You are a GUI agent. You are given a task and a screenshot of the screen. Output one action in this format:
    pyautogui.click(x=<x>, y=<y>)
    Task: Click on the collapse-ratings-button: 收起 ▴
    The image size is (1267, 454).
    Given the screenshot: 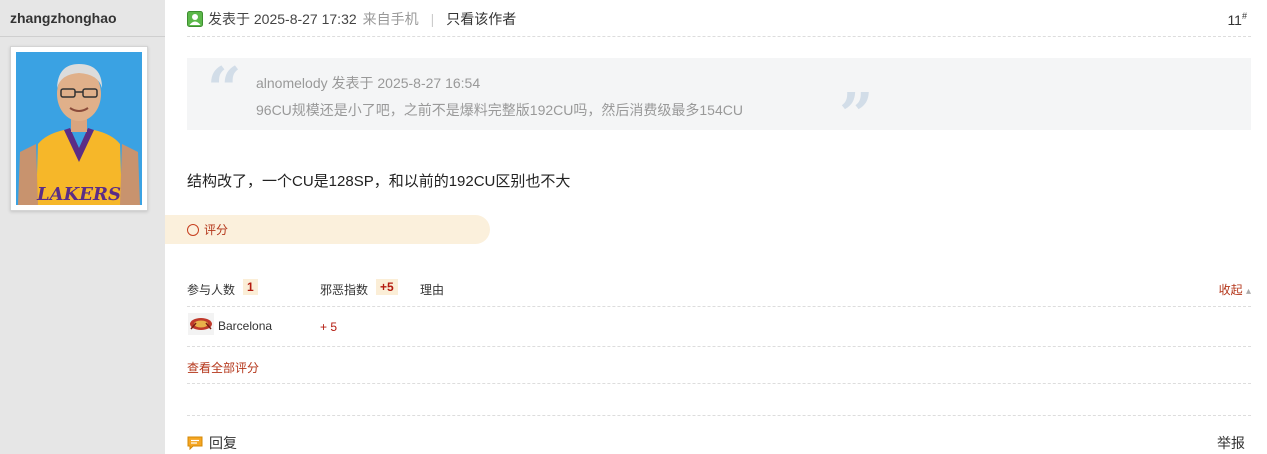 What is the action you would take?
    pyautogui.click(x=1235, y=289)
    